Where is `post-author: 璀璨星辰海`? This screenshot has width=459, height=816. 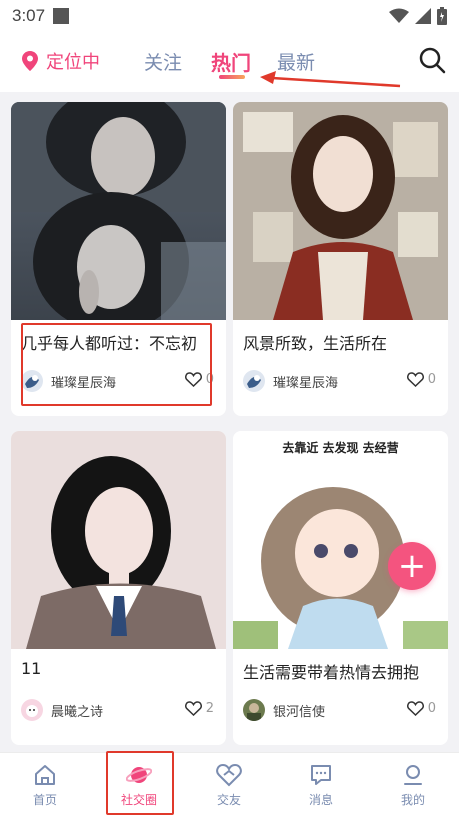 post-author: 璀璨星辰海 is located at coordinates (290, 381).